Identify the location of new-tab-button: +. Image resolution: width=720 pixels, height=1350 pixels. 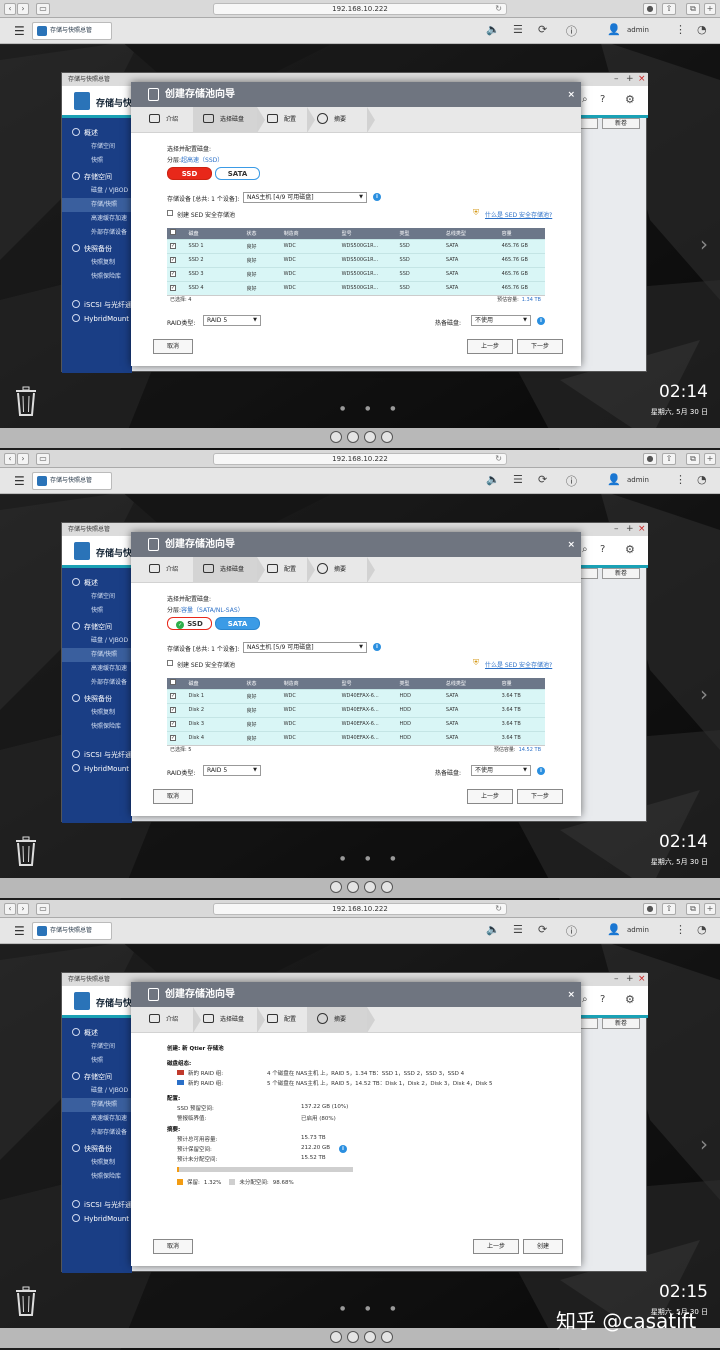
(710, 459).